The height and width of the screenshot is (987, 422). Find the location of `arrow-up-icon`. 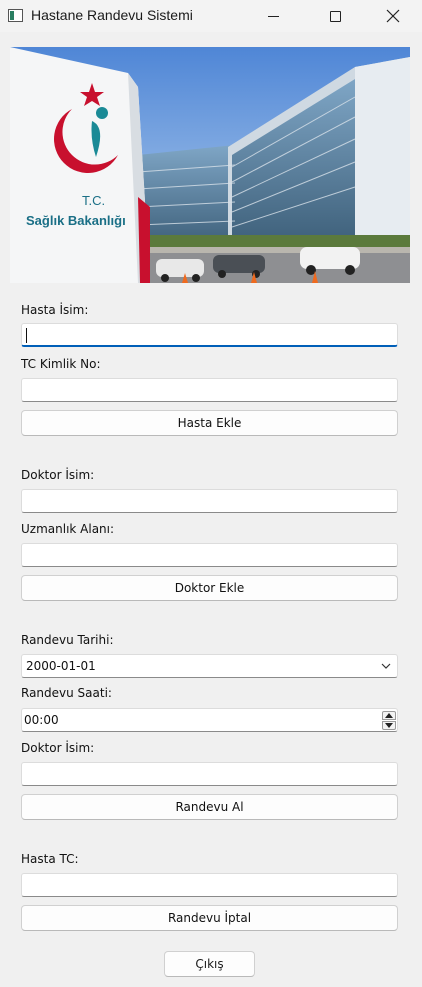

arrow-up-icon is located at coordinates (389, 715).